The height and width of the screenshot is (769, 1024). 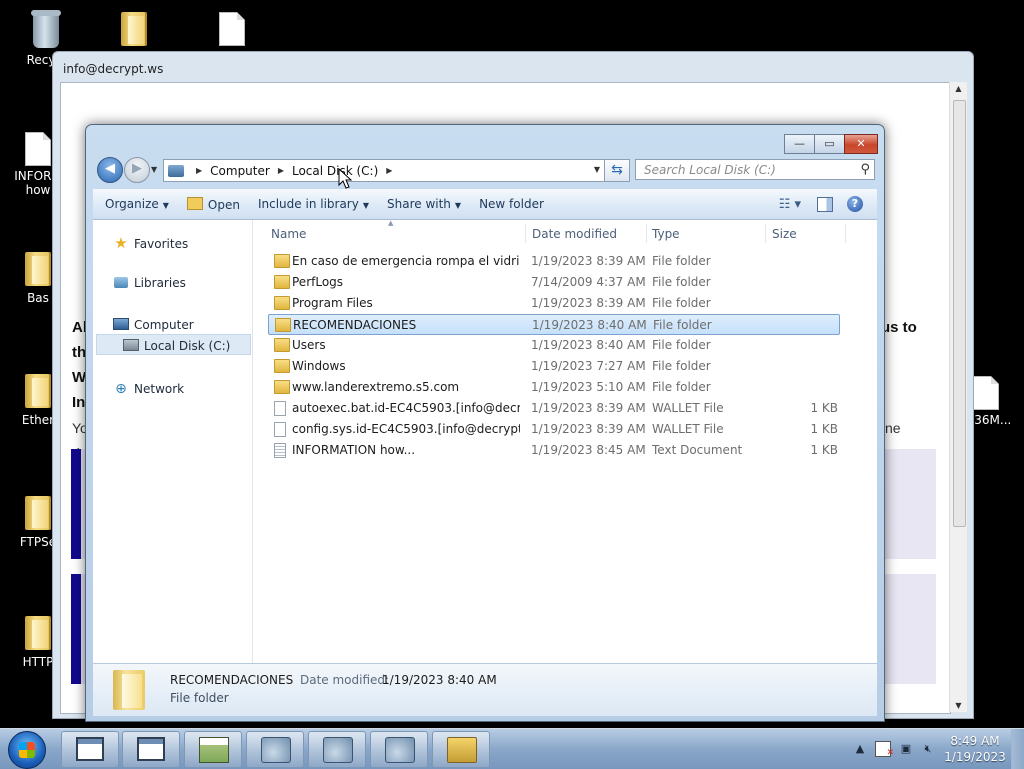 What do you see at coordinates (419, 204) in the screenshot?
I see `share-label: Share with` at bounding box center [419, 204].